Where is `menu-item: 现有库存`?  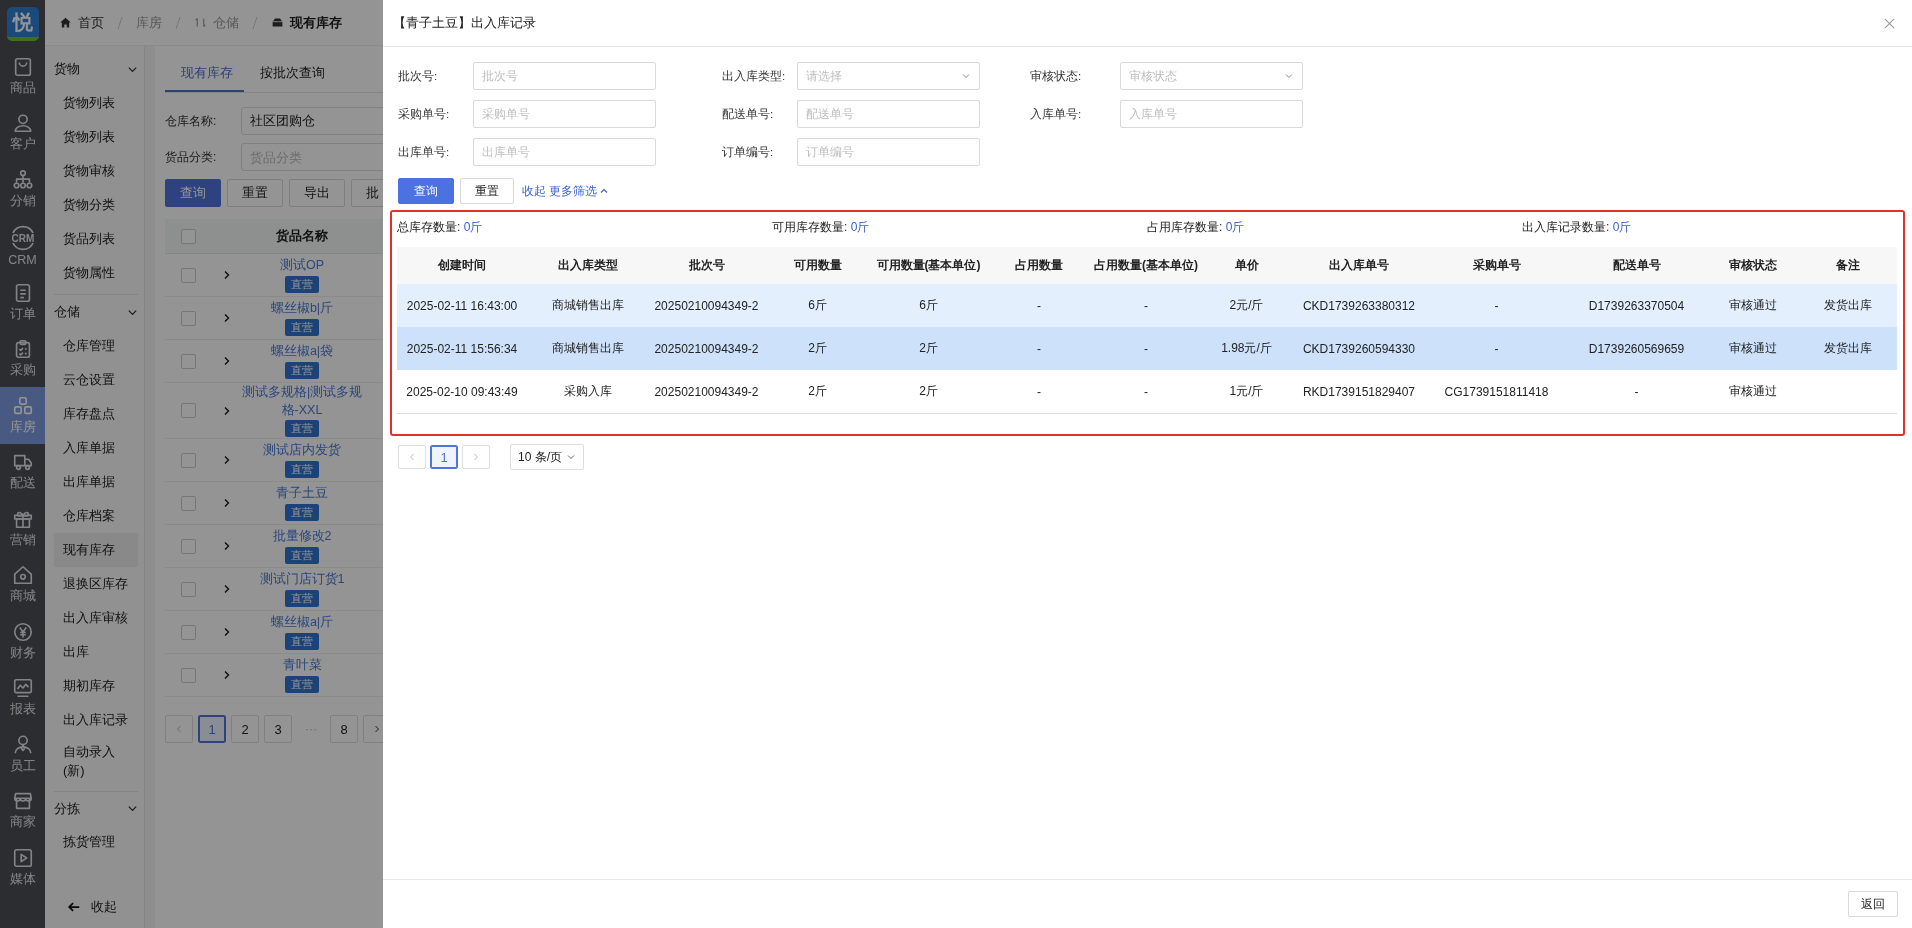 menu-item: 现有库存 is located at coordinates (96, 550).